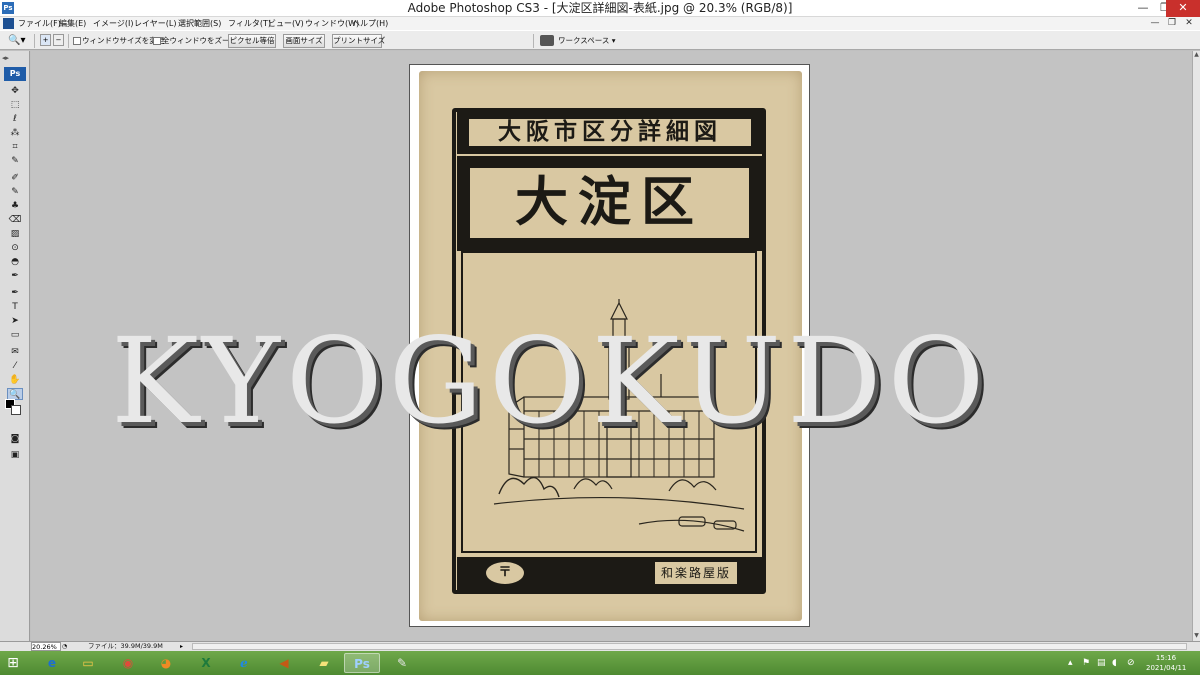 Image resolution: width=1200 pixels, height=675 pixels. What do you see at coordinates (58, 40) in the screenshot?
I see `zoom-out-icon: −` at bounding box center [58, 40].